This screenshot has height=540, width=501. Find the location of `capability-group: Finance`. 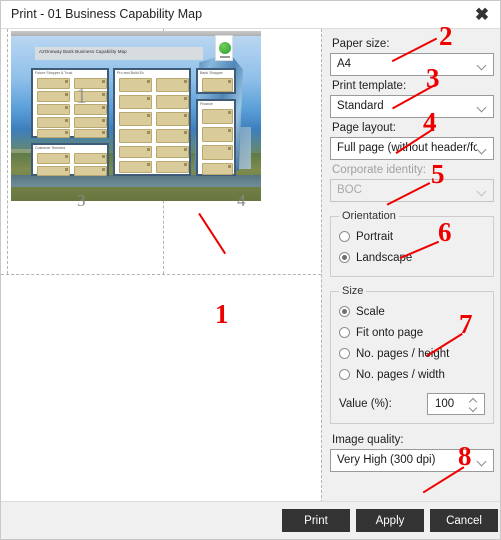

capability-group: Finance is located at coordinates (216, 137).